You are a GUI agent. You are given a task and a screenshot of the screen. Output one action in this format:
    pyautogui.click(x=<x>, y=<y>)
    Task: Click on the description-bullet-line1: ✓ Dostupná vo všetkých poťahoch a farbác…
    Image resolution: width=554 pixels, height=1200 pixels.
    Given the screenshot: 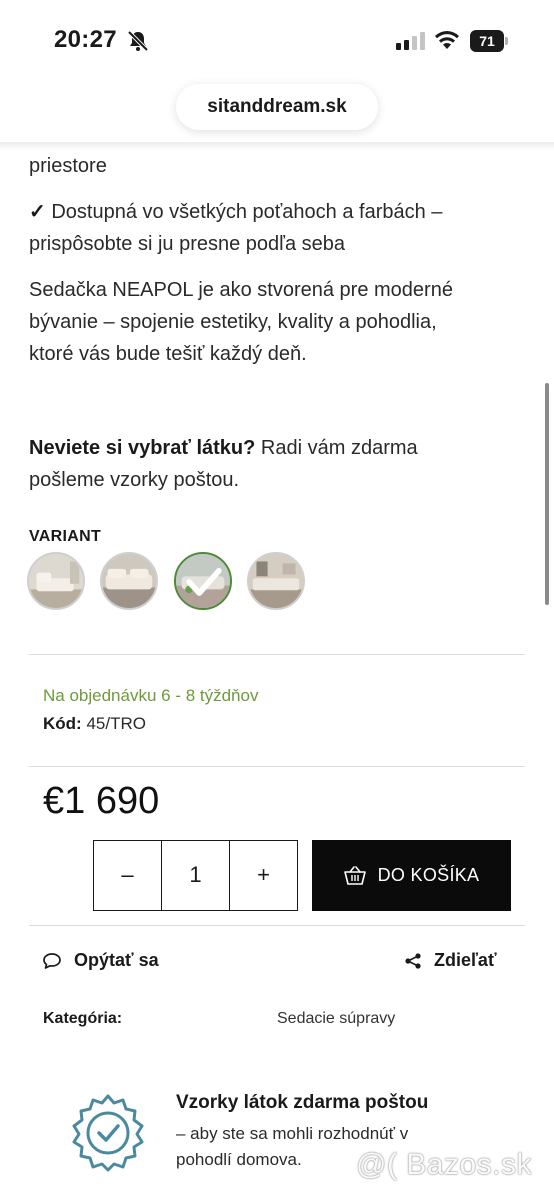 What is the action you would take?
    pyautogui.click(x=236, y=212)
    